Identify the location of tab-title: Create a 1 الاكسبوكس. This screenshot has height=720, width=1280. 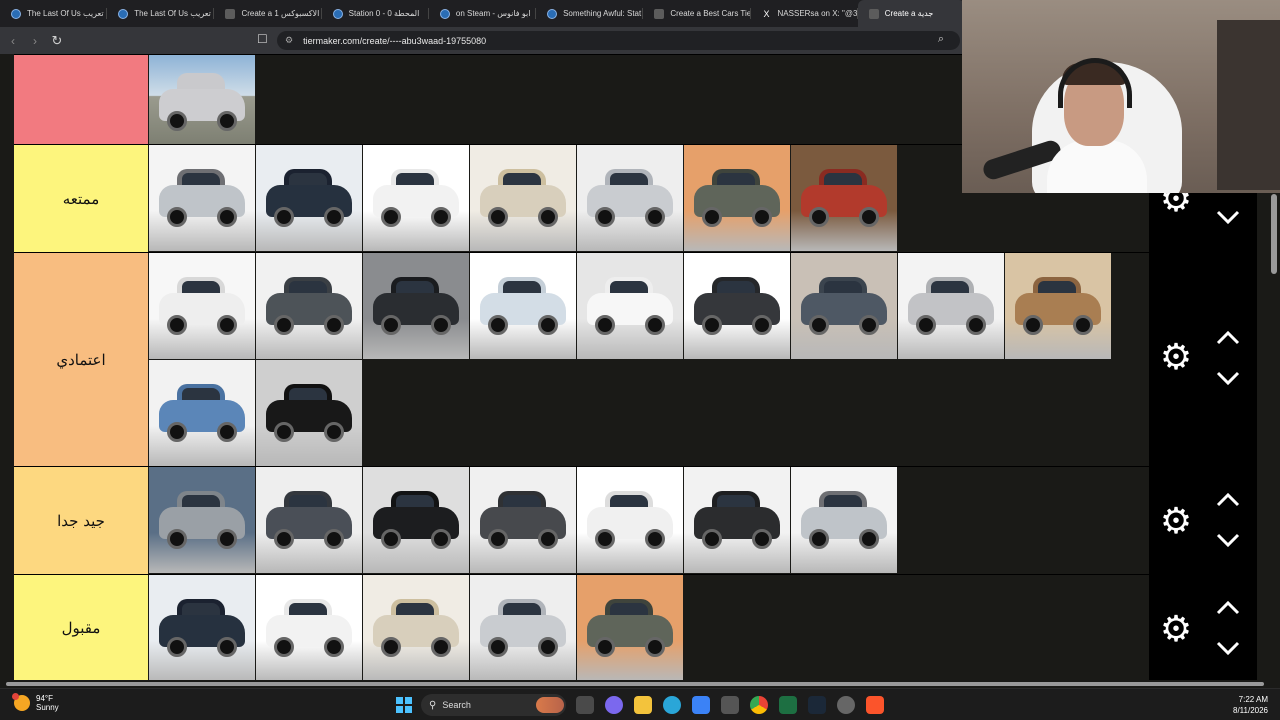
(280, 13).